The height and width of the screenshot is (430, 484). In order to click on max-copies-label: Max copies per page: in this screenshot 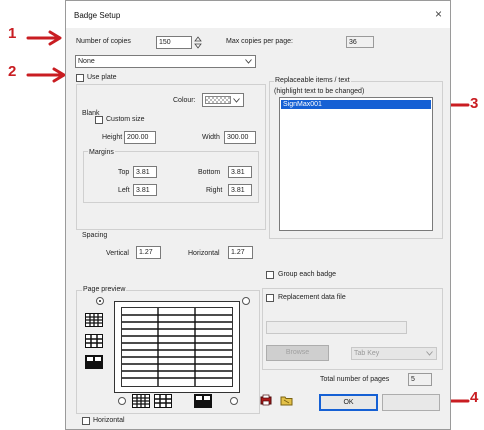, I will do `click(259, 41)`.